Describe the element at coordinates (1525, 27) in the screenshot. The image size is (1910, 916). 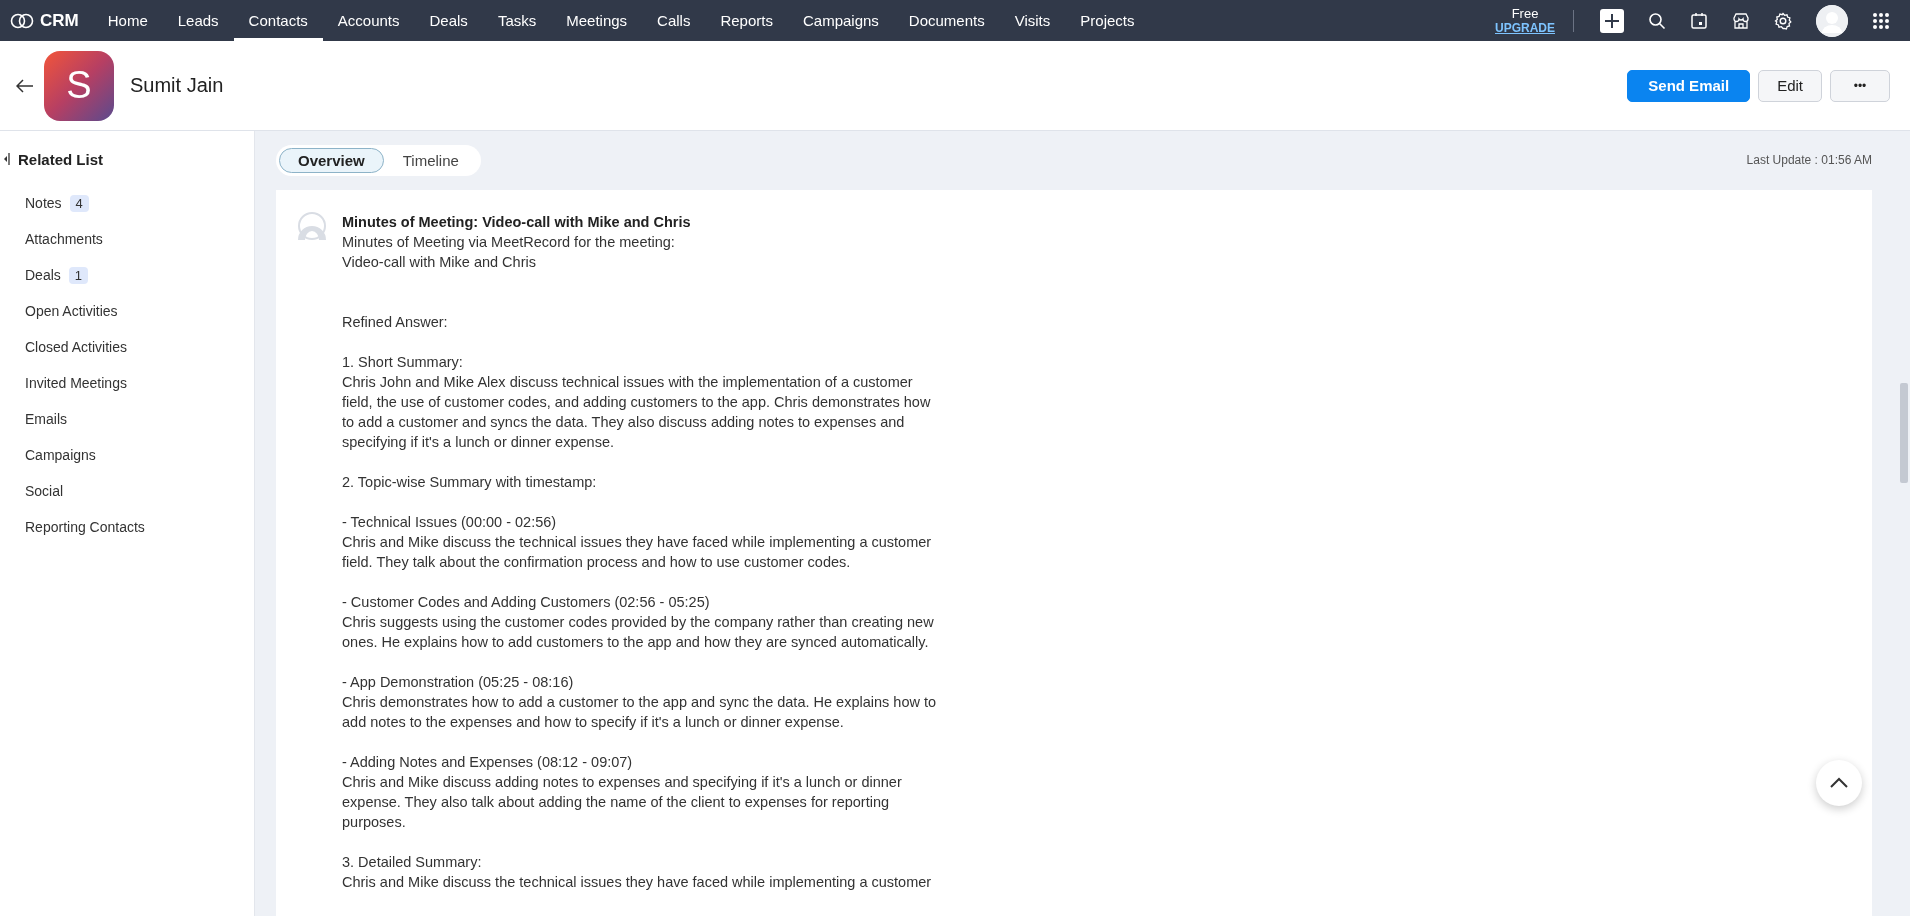
I see `upgrade-link: UPGRADE` at that location.